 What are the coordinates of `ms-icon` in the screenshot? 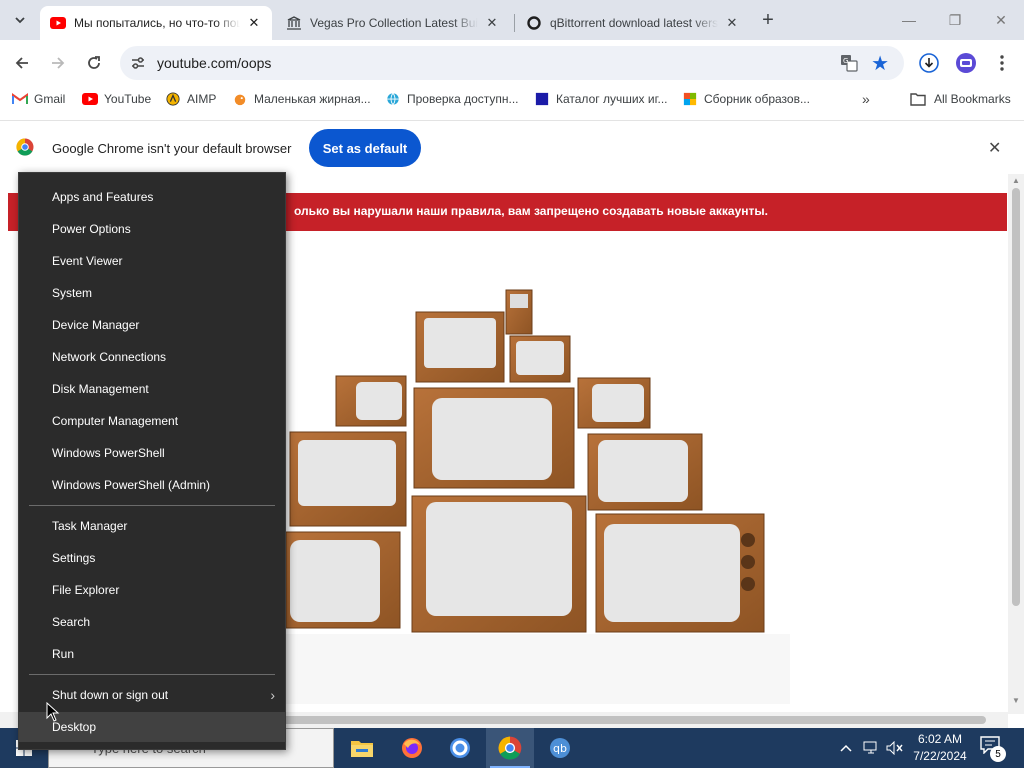 It's located at (690, 99).